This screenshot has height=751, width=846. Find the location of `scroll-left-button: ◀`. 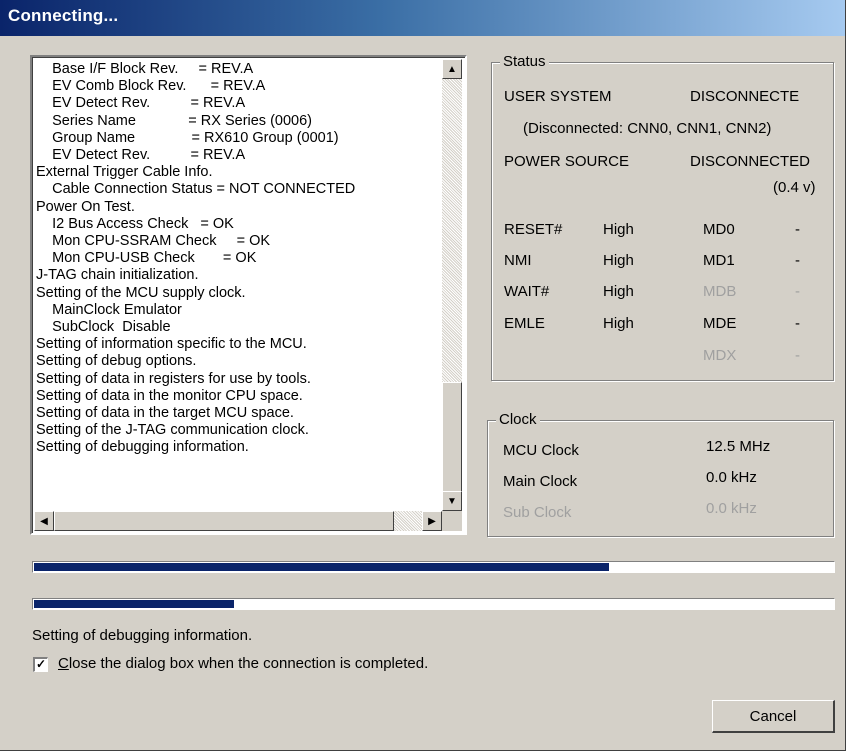

scroll-left-button: ◀ is located at coordinates (44, 521).